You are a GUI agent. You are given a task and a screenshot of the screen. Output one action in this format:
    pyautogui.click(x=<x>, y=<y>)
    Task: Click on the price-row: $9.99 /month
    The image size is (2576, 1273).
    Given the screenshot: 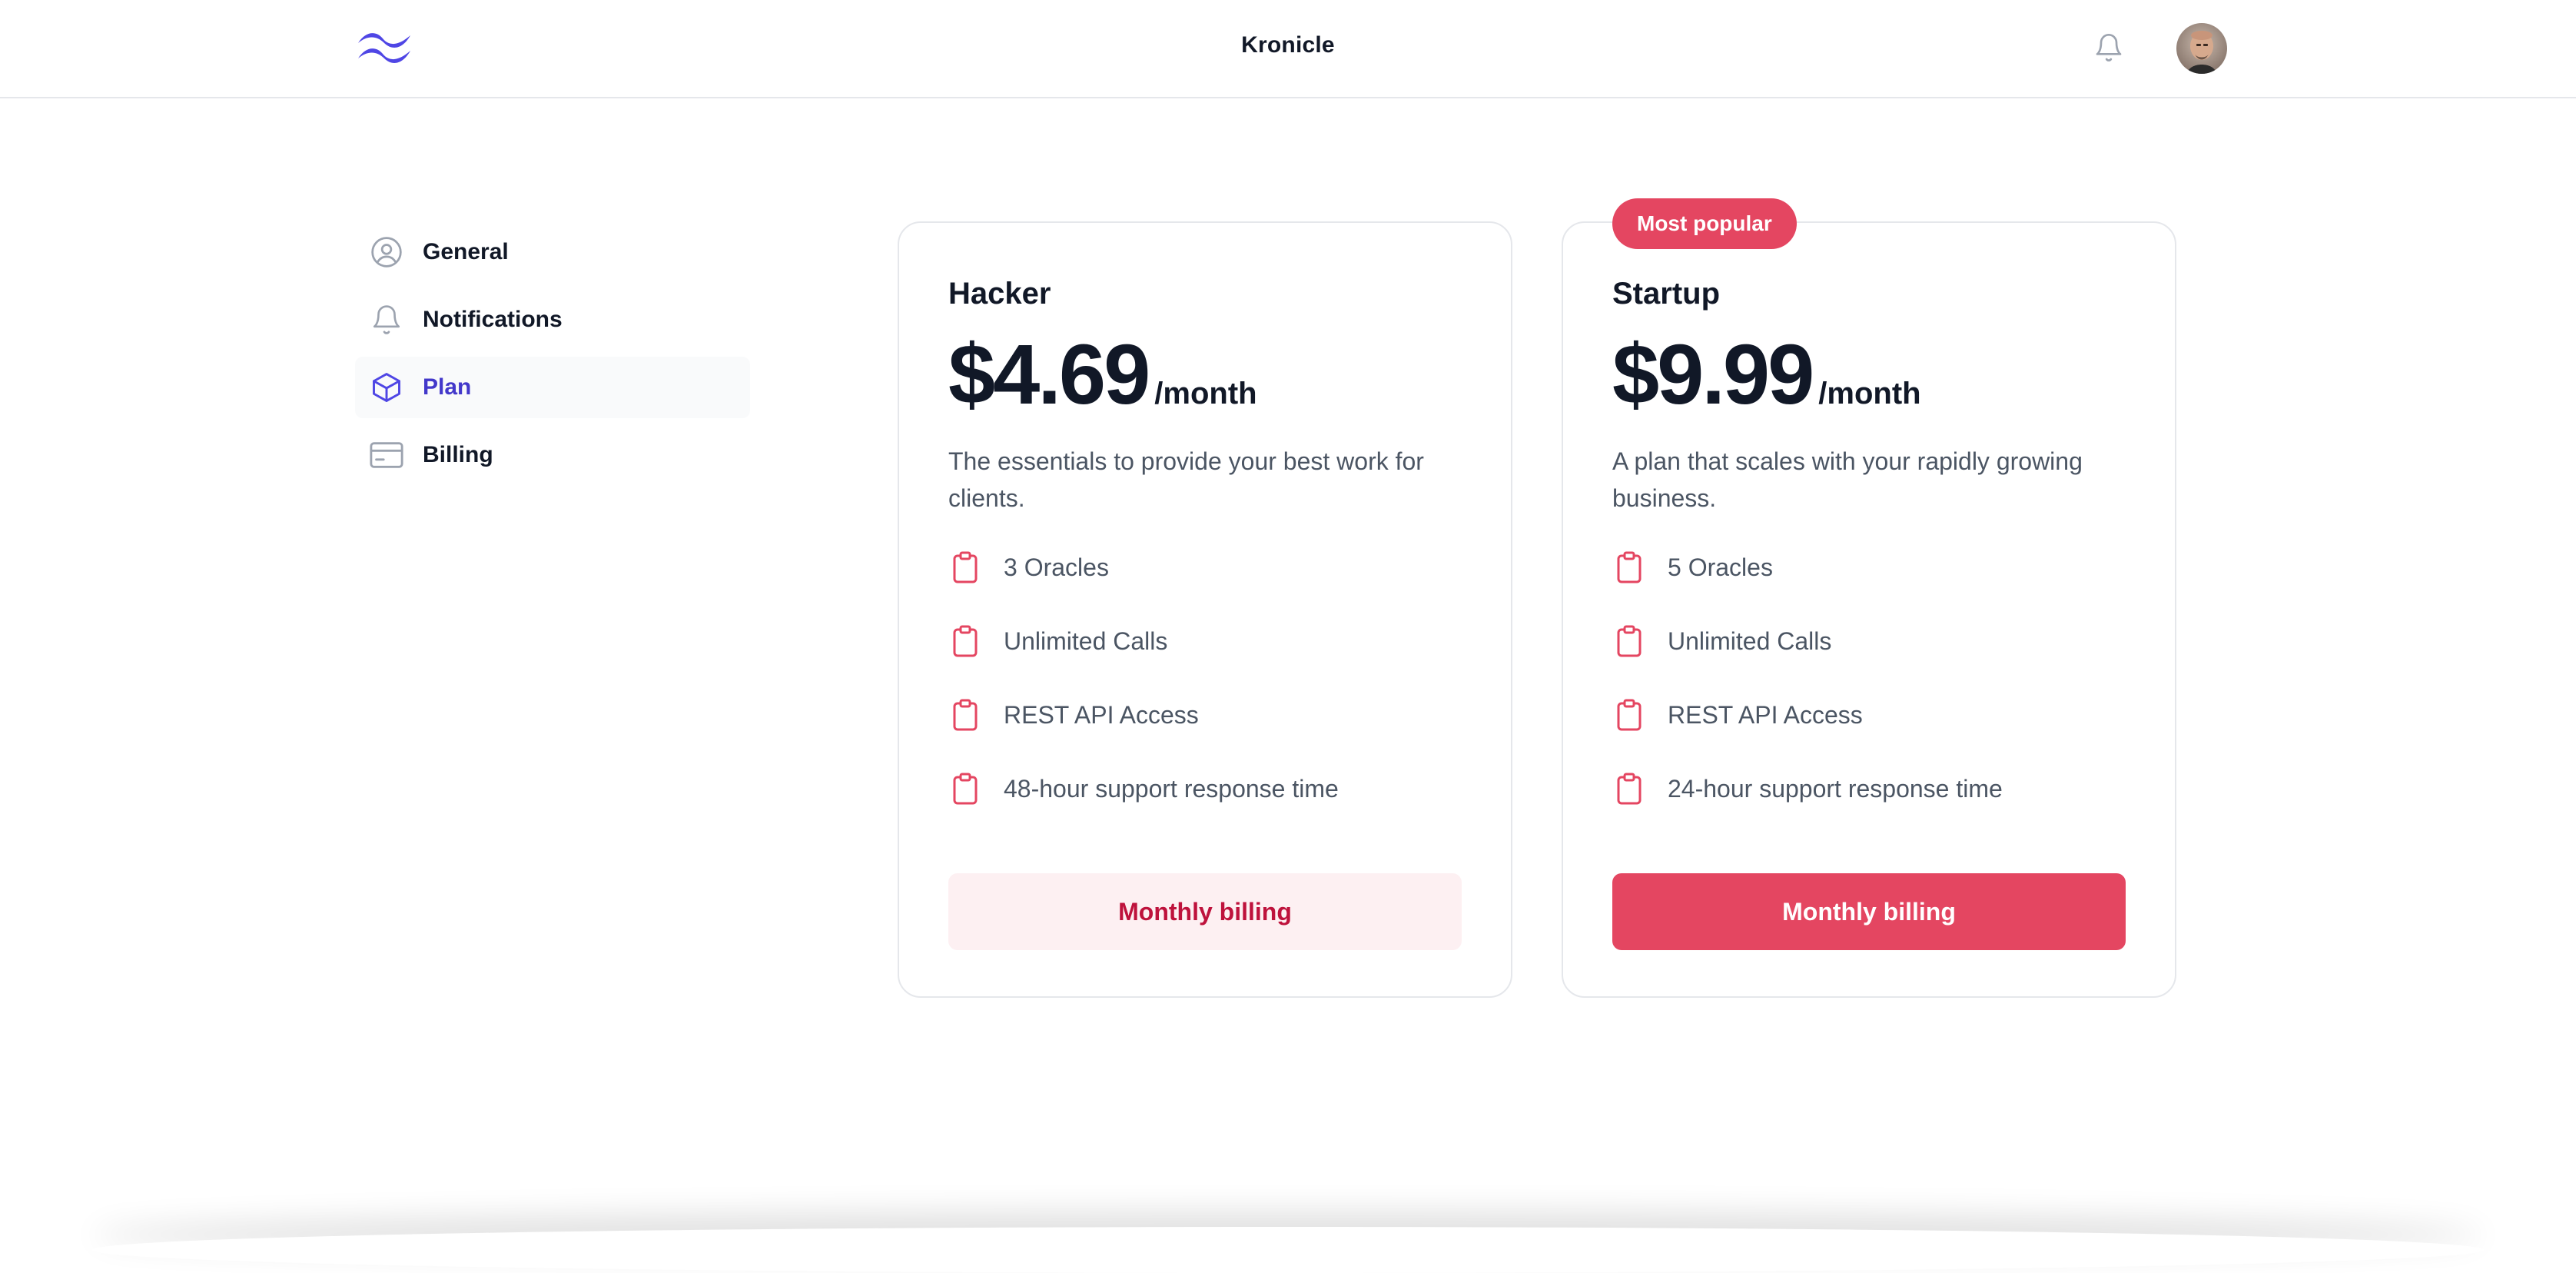 What is the action you would take?
    pyautogui.click(x=1869, y=375)
    